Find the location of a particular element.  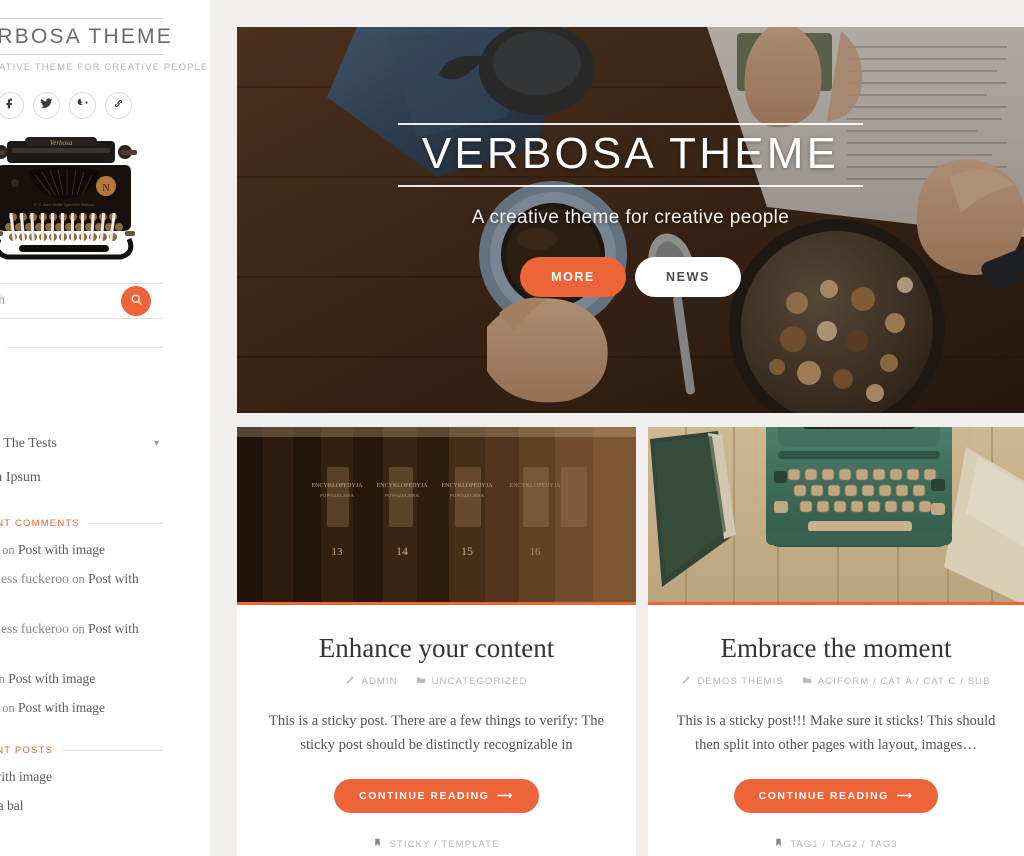

nav-menu: Home Blog About The Tests ▾ Lorem Ipsum is located at coordinates (81, 427).